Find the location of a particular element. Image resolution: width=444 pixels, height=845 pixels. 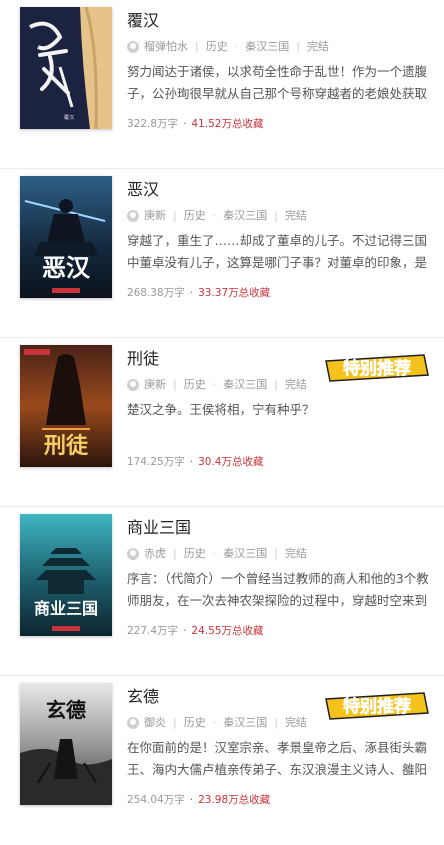

book-cover: 刑徒 is located at coordinates (66, 406).